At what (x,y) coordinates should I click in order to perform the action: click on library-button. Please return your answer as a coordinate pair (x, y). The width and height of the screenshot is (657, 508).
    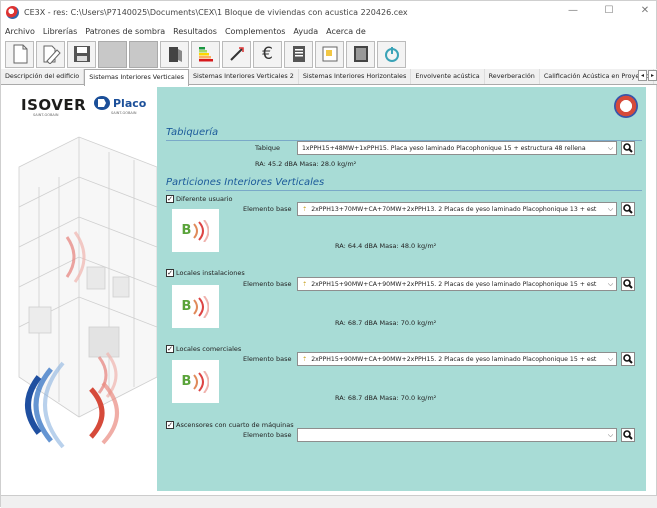
    Looking at the image, I should click on (174, 54).